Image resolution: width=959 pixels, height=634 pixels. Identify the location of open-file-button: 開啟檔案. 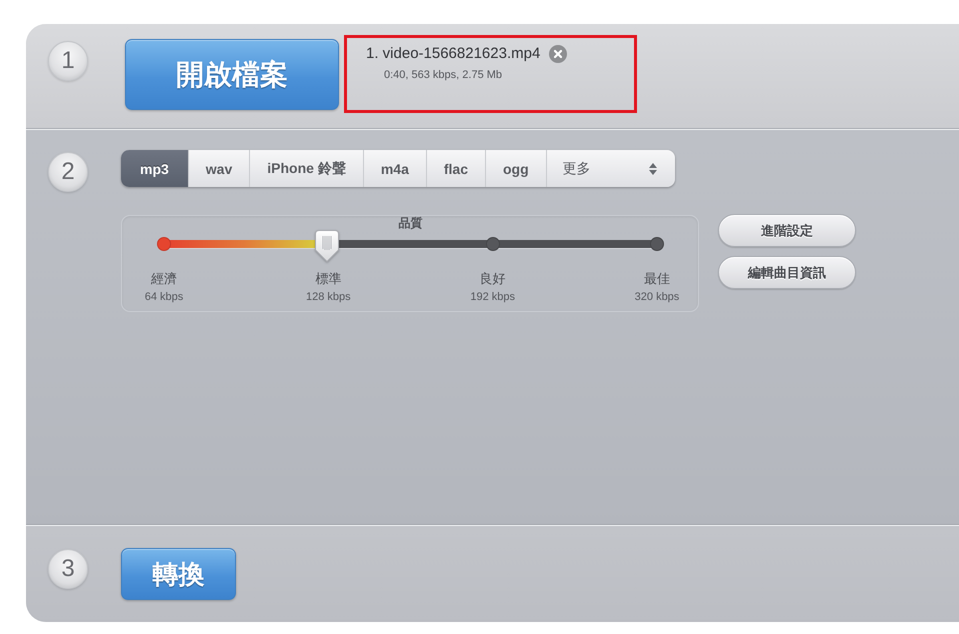
(232, 74).